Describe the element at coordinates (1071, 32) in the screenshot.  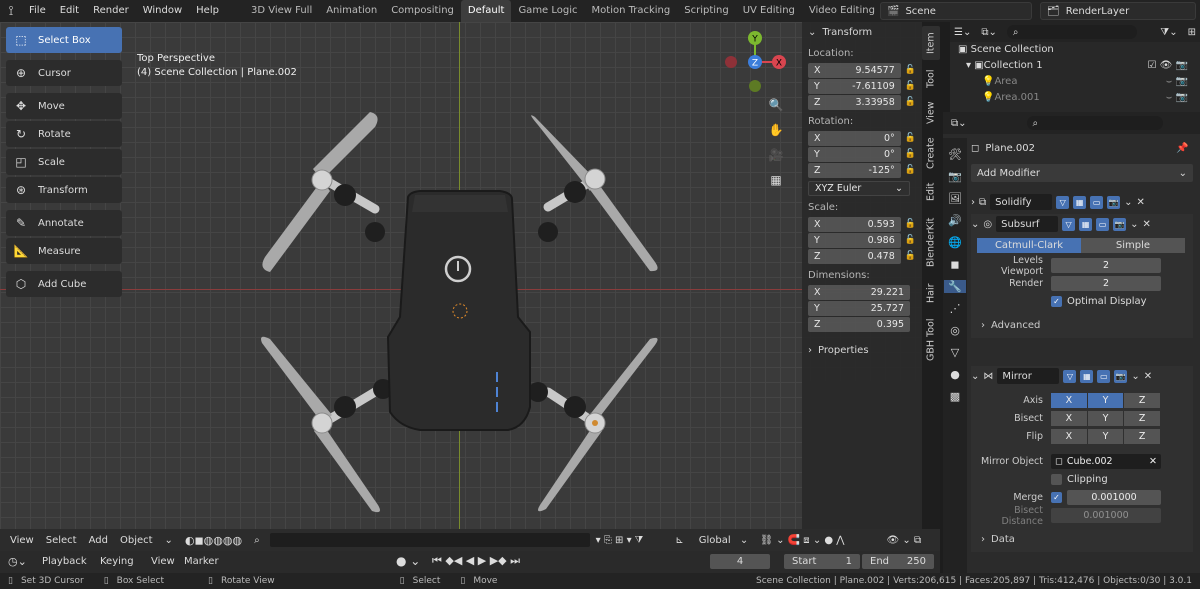
I see `outliner-search-input: ⌕` at that location.